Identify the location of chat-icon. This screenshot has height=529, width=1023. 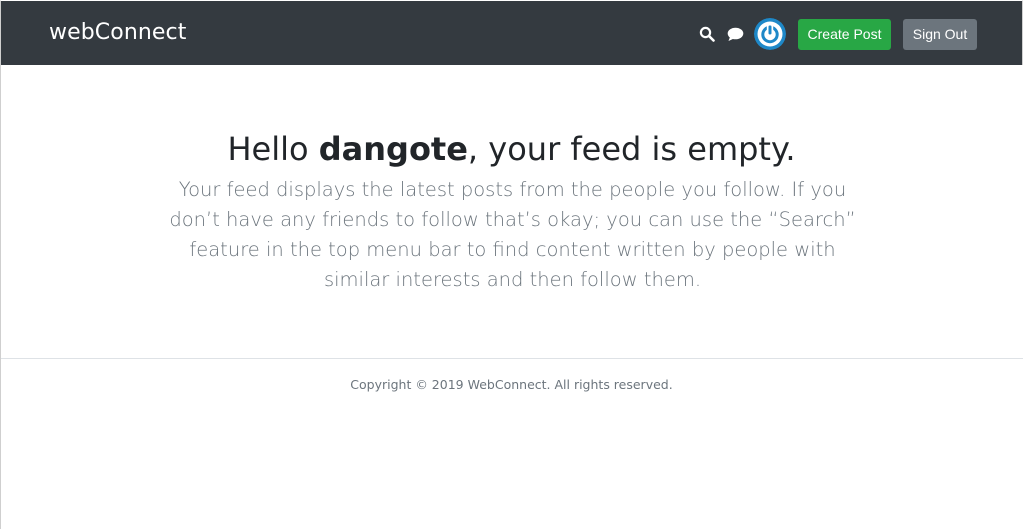
(735, 34).